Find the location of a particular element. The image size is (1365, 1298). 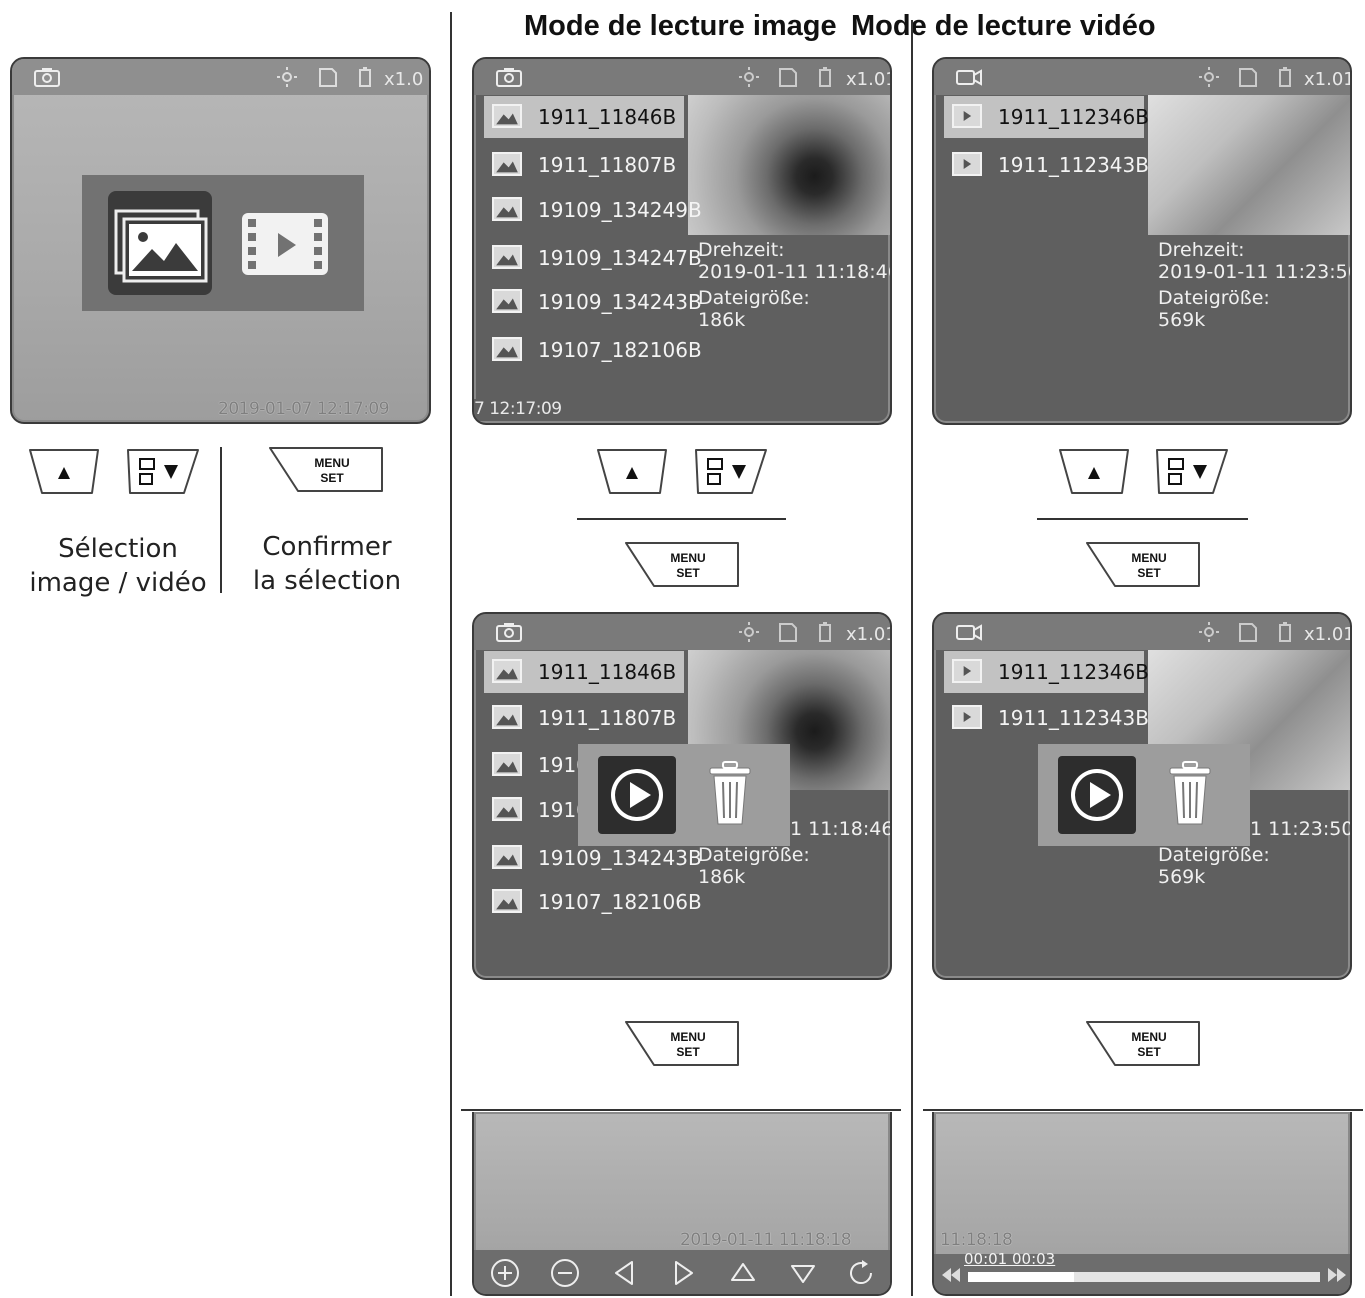

file-row: 19109_134243B is located at coordinates (593, 302).